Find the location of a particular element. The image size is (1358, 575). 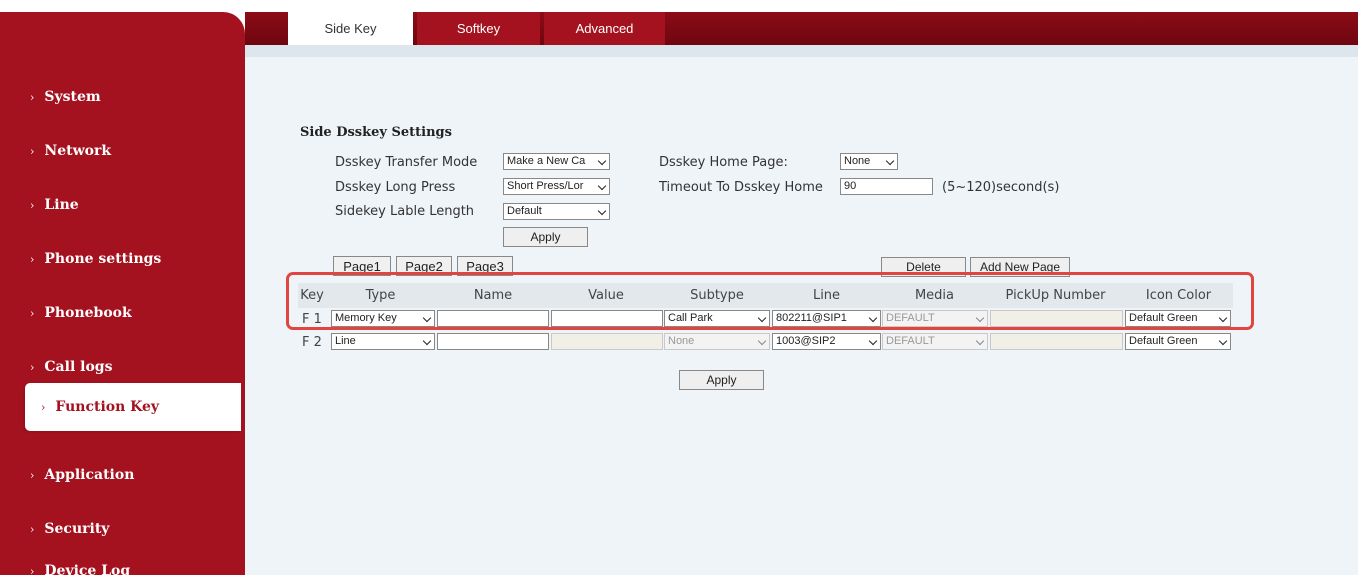

tab-bar: Side Key Softkey Advanced is located at coordinates (801, 28).